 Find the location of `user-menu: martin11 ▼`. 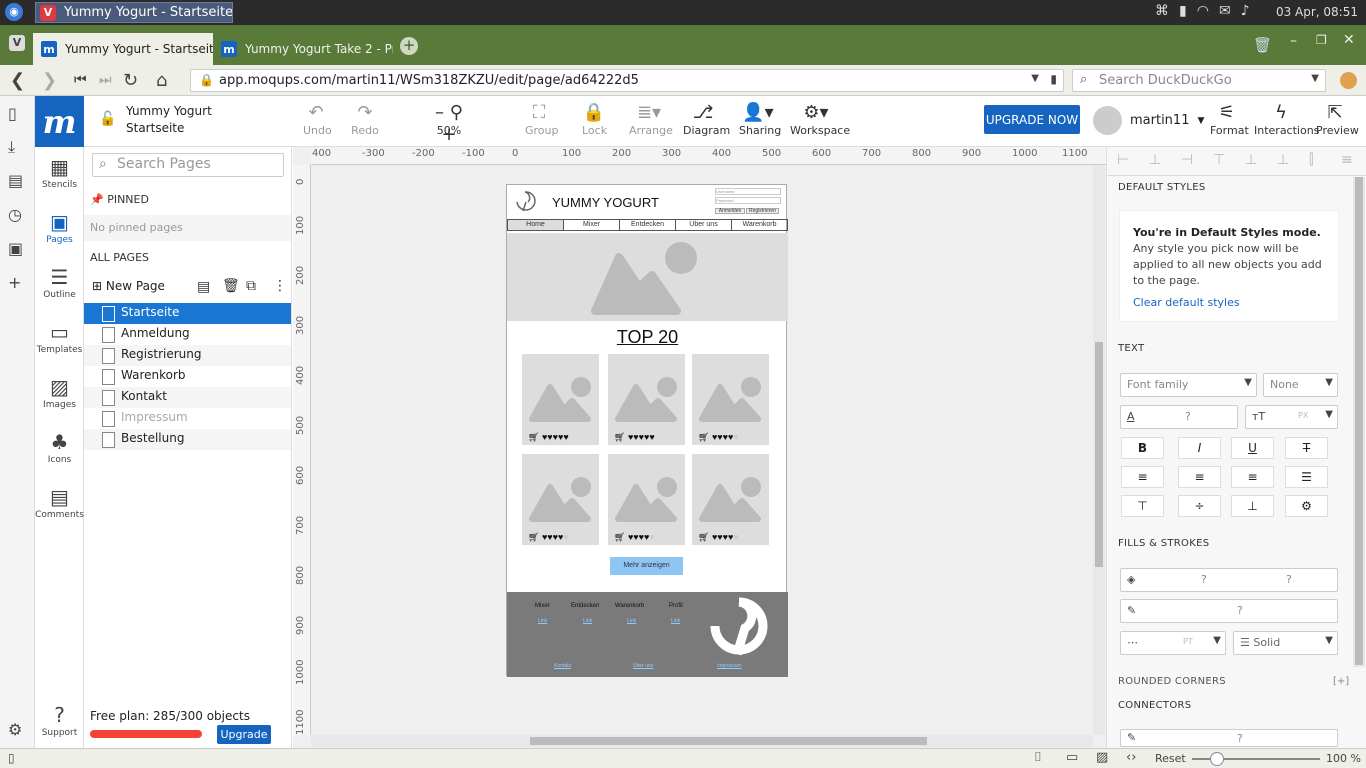

user-menu: martin11 ▼ is located at coordinates (1148, 120).